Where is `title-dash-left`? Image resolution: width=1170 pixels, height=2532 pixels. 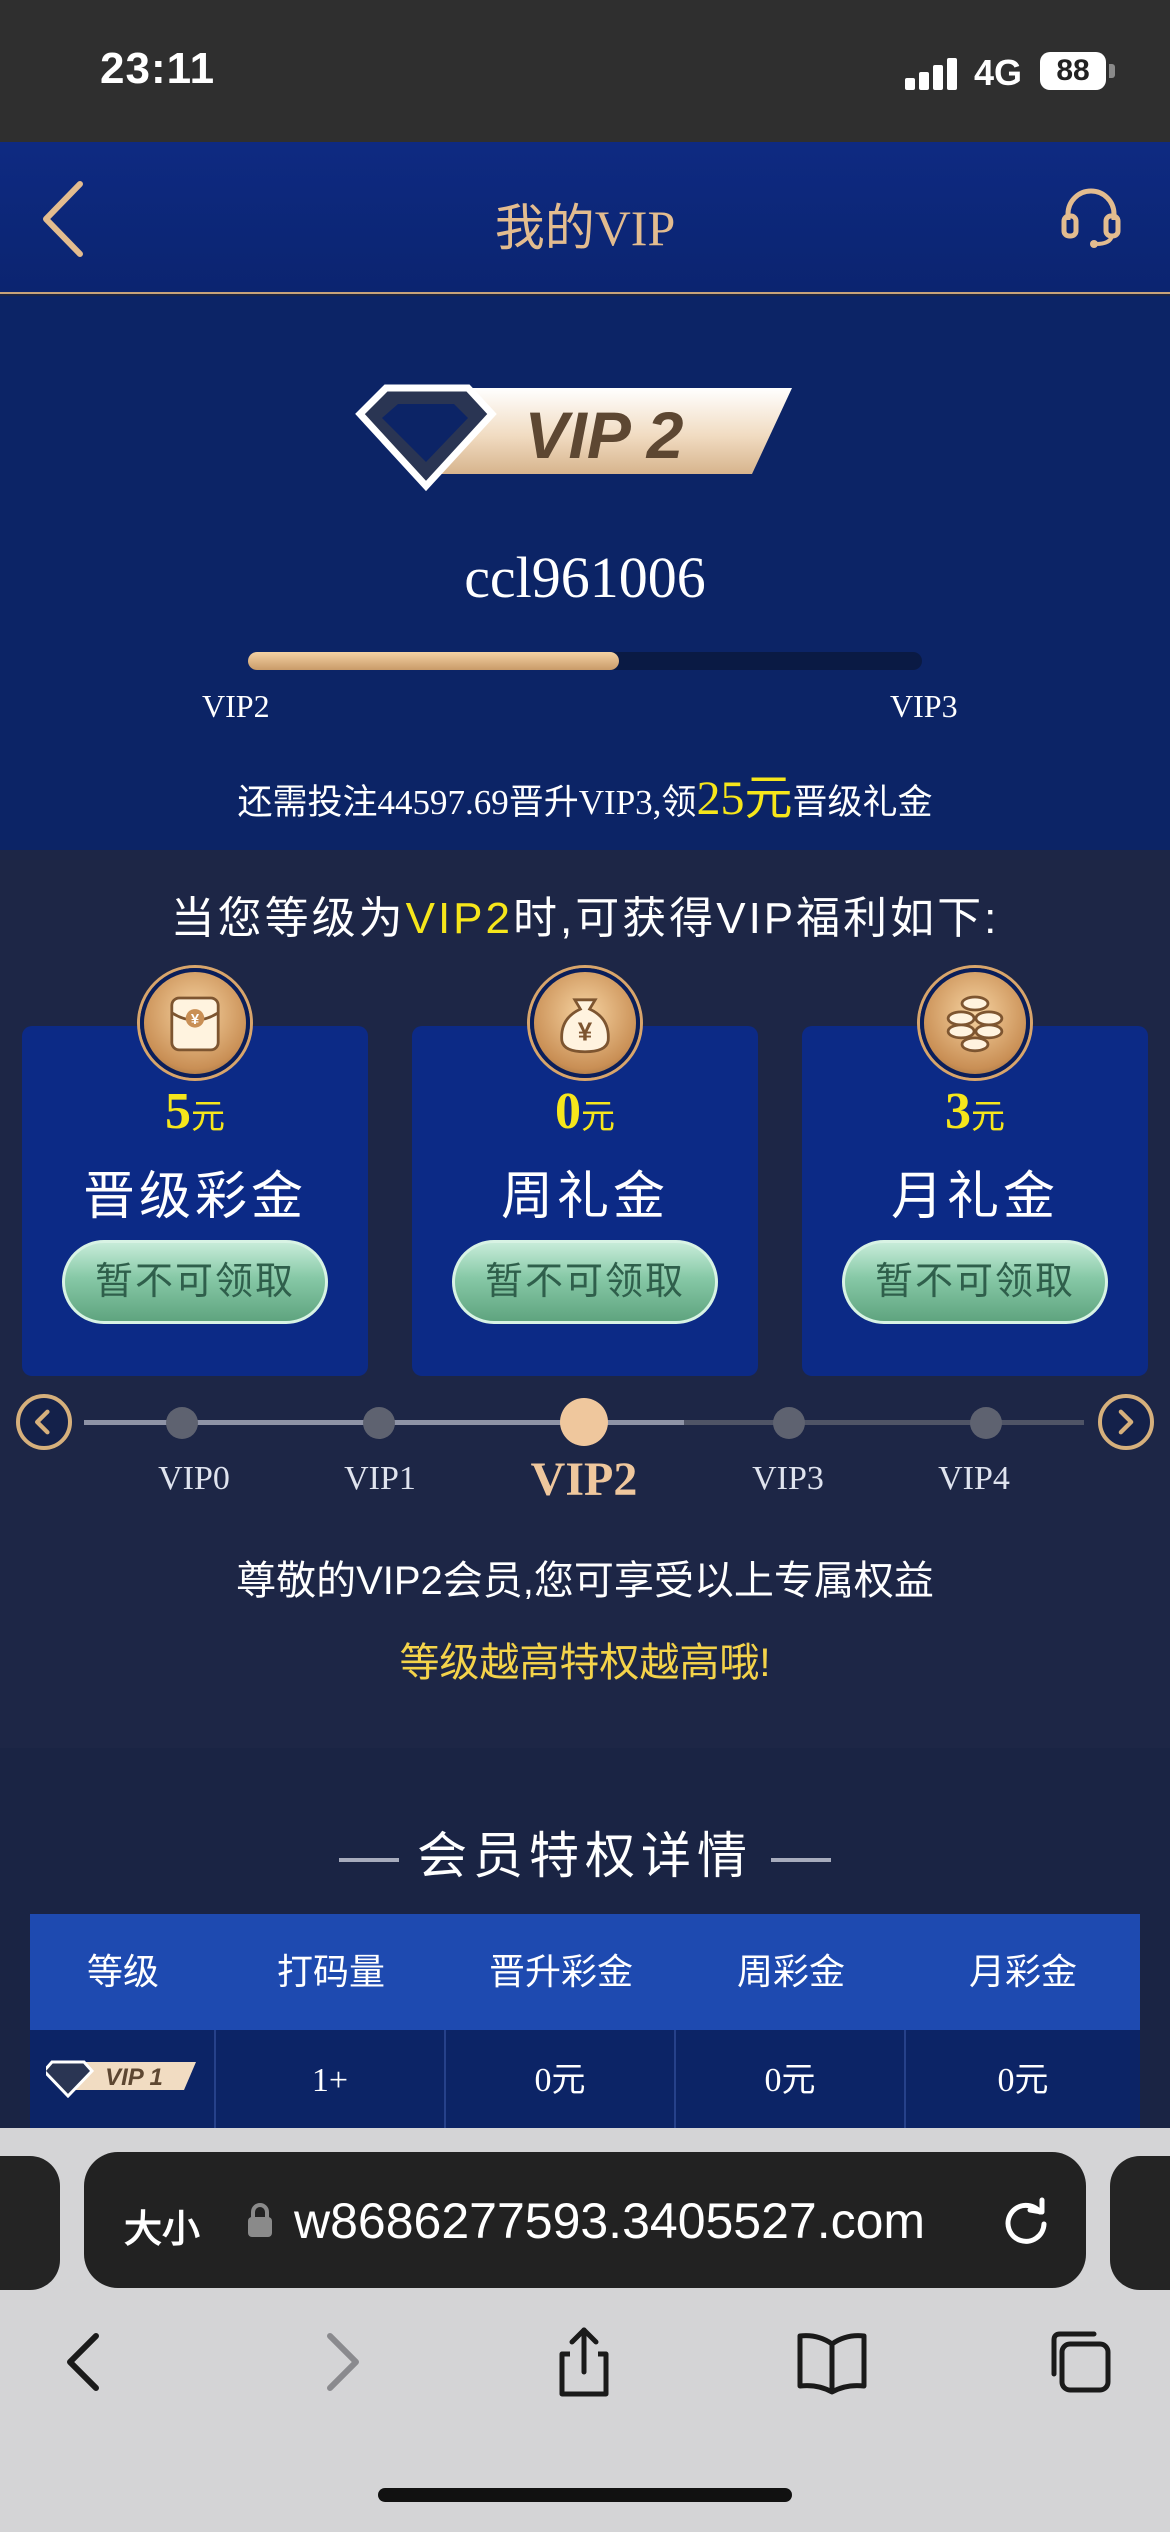
title-dash-left is located at coordinates (369, 1859).